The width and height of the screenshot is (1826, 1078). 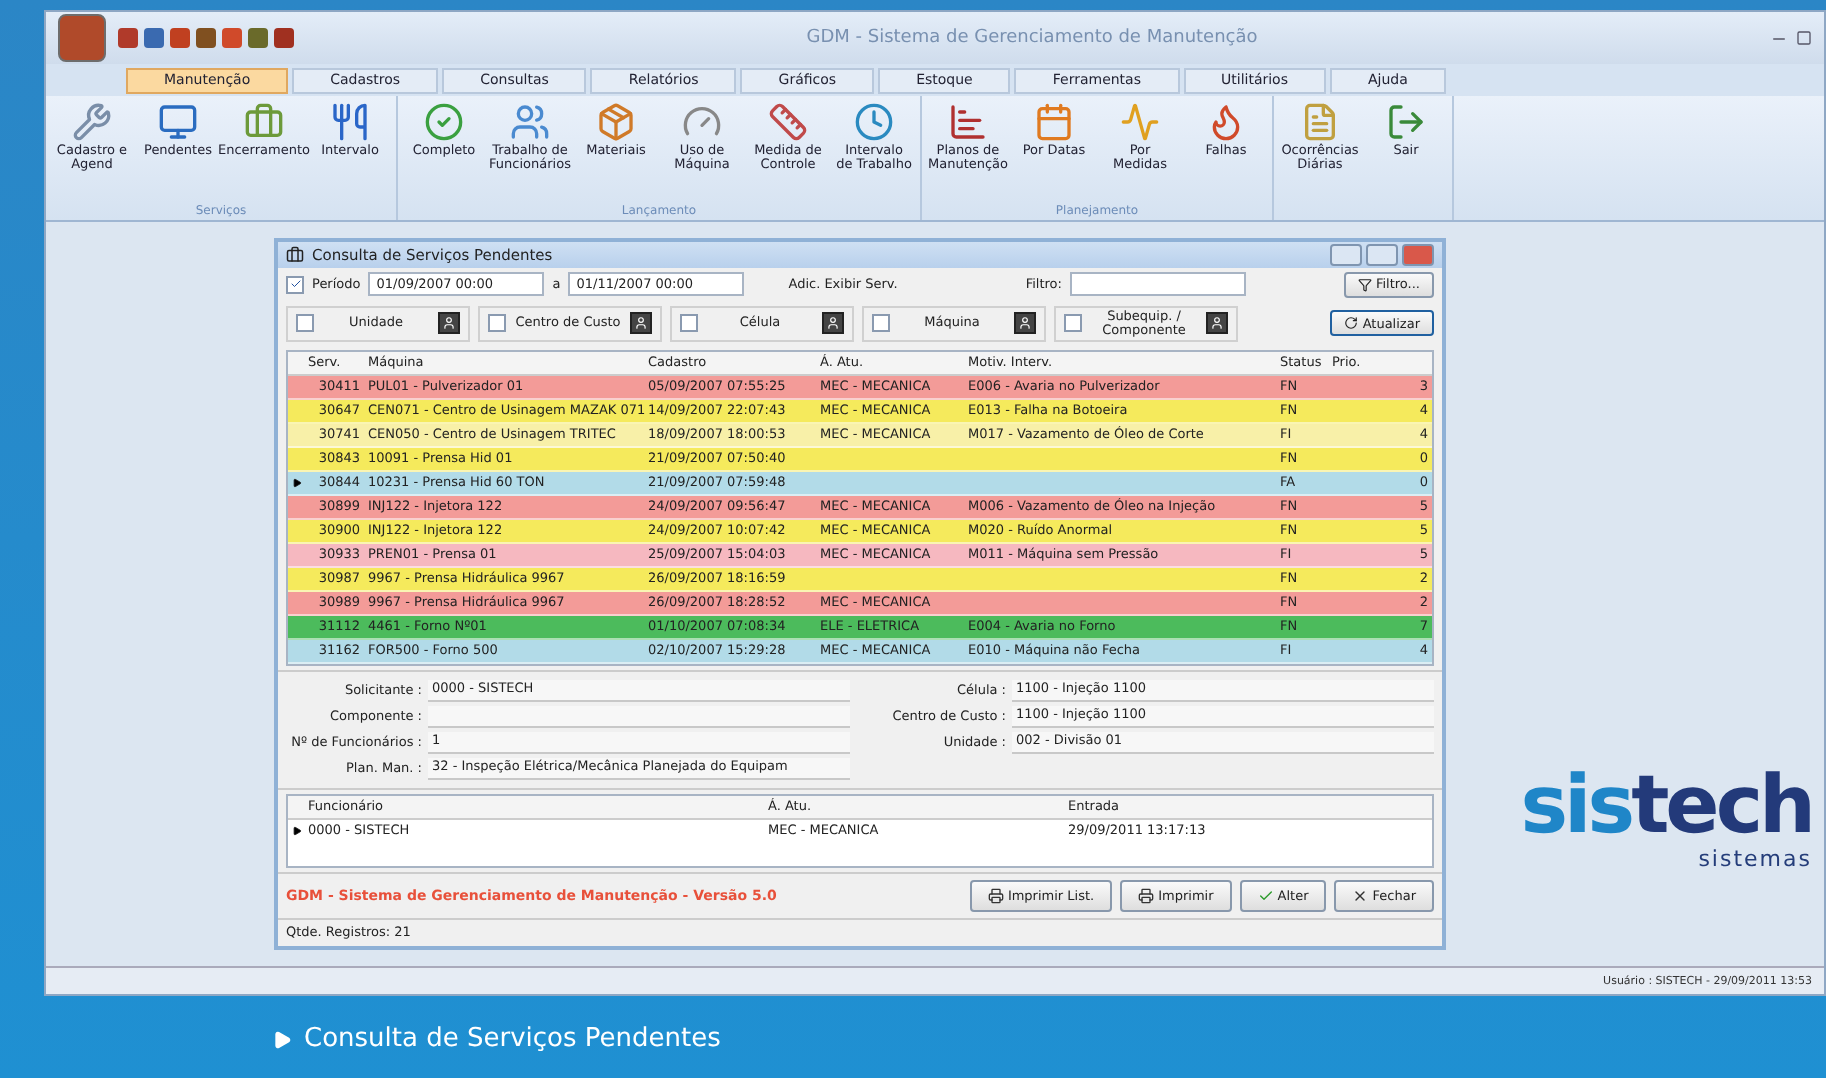 I want to click on maximize-button, so click(x=1382, y=254).